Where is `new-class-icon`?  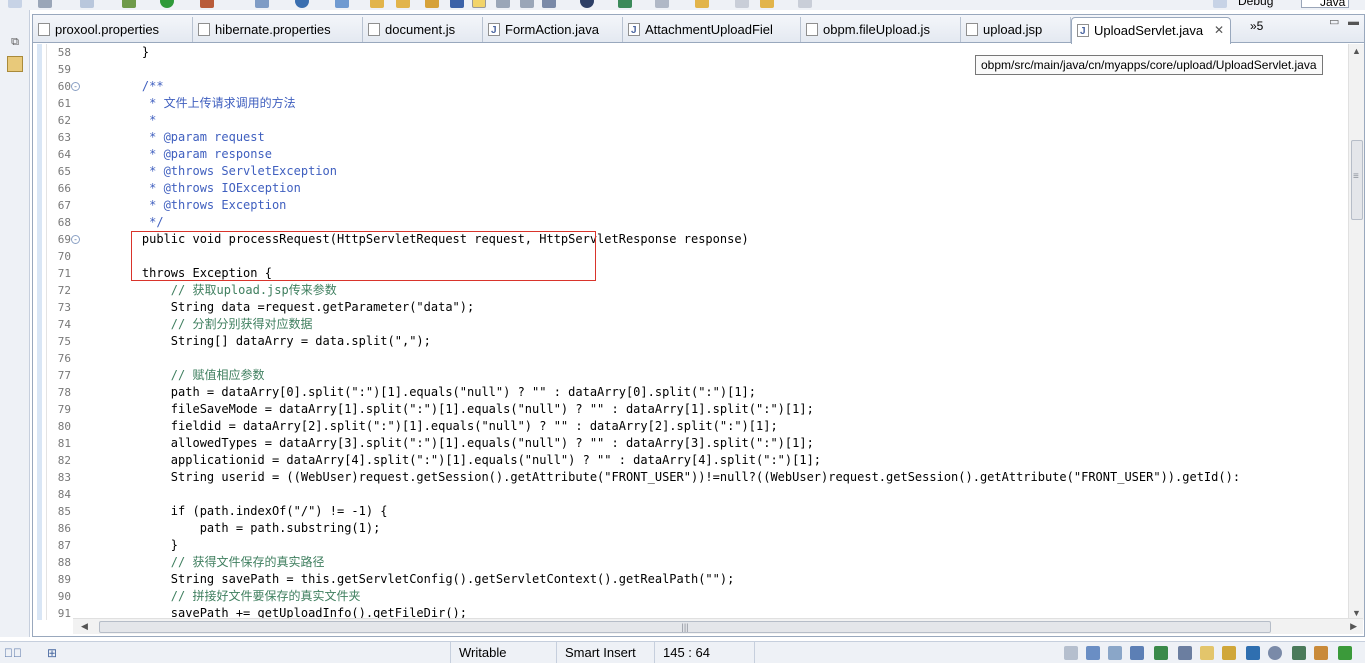
new-class-icon is located at coordinates (342, 4).